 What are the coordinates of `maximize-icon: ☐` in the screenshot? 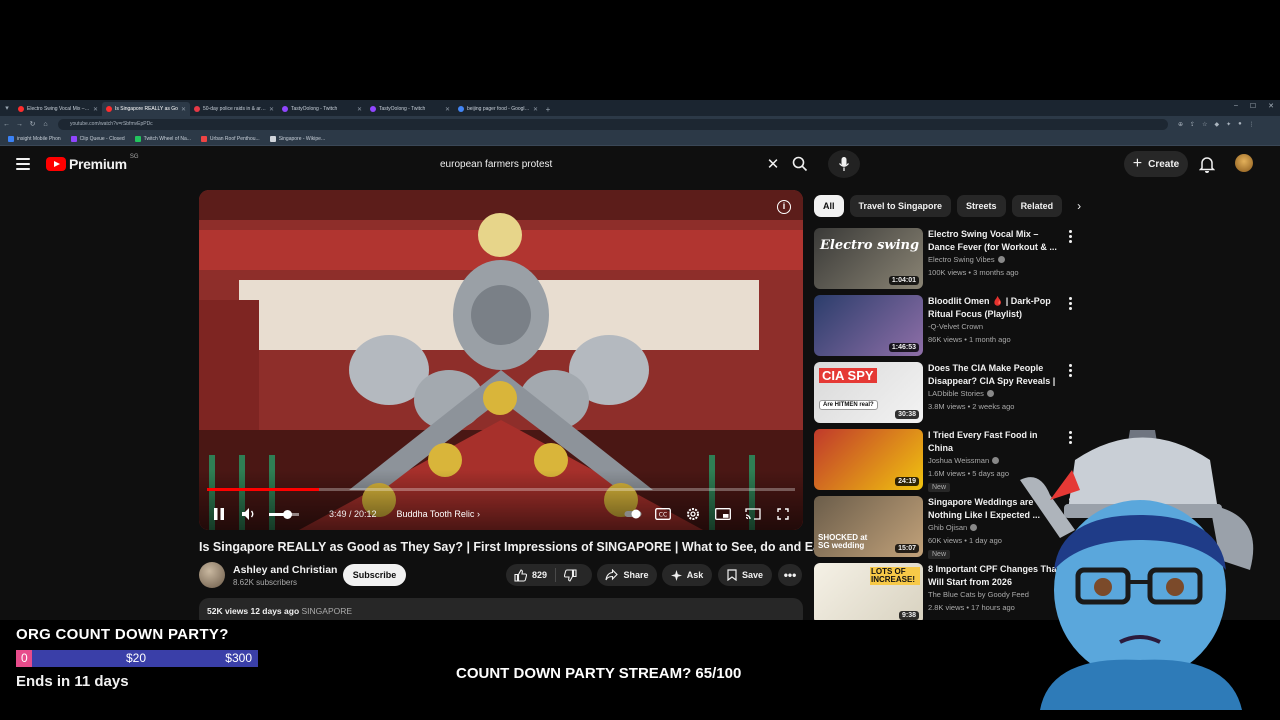 It's located at (1253, 106).